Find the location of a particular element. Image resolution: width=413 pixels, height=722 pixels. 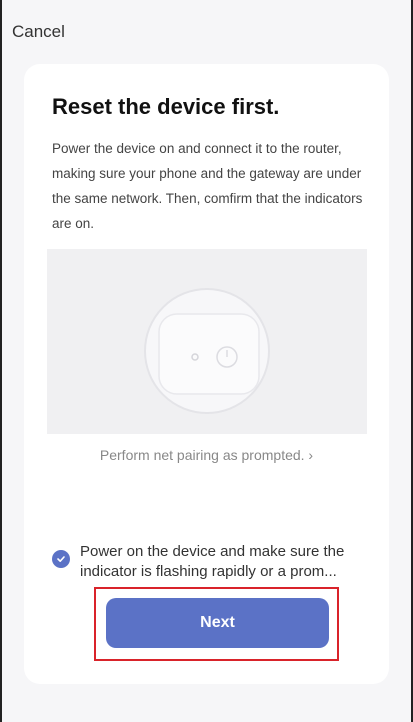

next-button: Next is located at coordinates (217, 623).